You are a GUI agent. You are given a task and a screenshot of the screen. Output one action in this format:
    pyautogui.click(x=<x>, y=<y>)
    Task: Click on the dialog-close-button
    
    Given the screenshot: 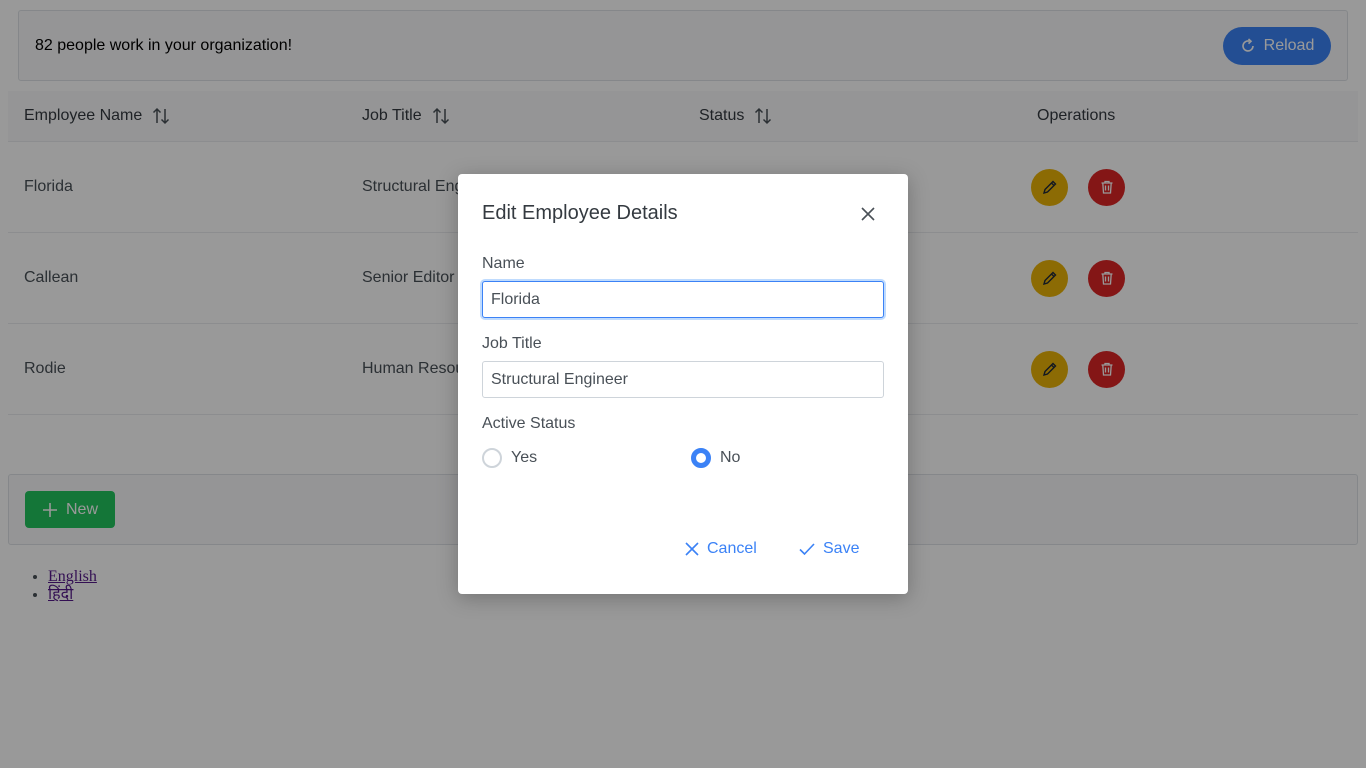 What is the action you would take?
    pyautogui.click(x=868, y=214)
    